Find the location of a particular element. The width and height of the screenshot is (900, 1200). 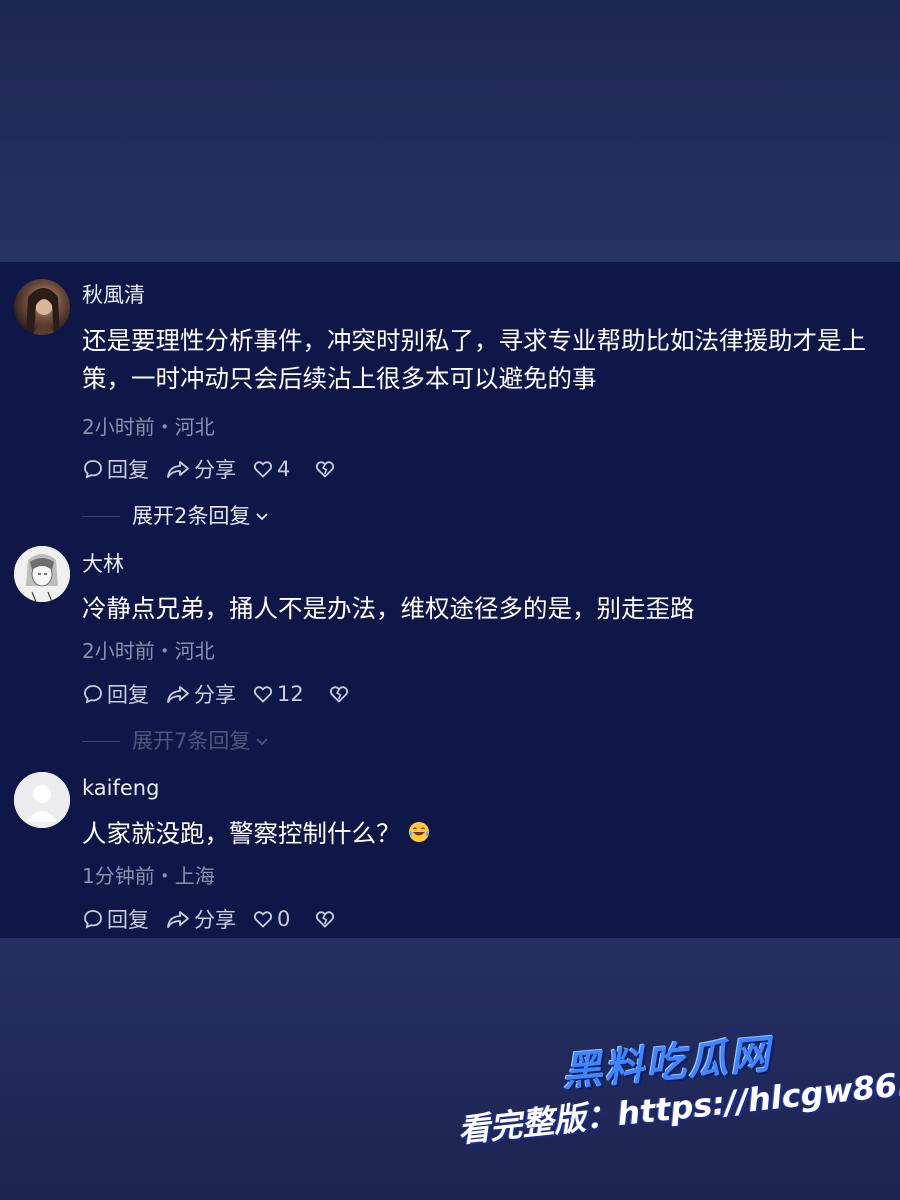

like-count: 4 is located at coordinates (284, 469).